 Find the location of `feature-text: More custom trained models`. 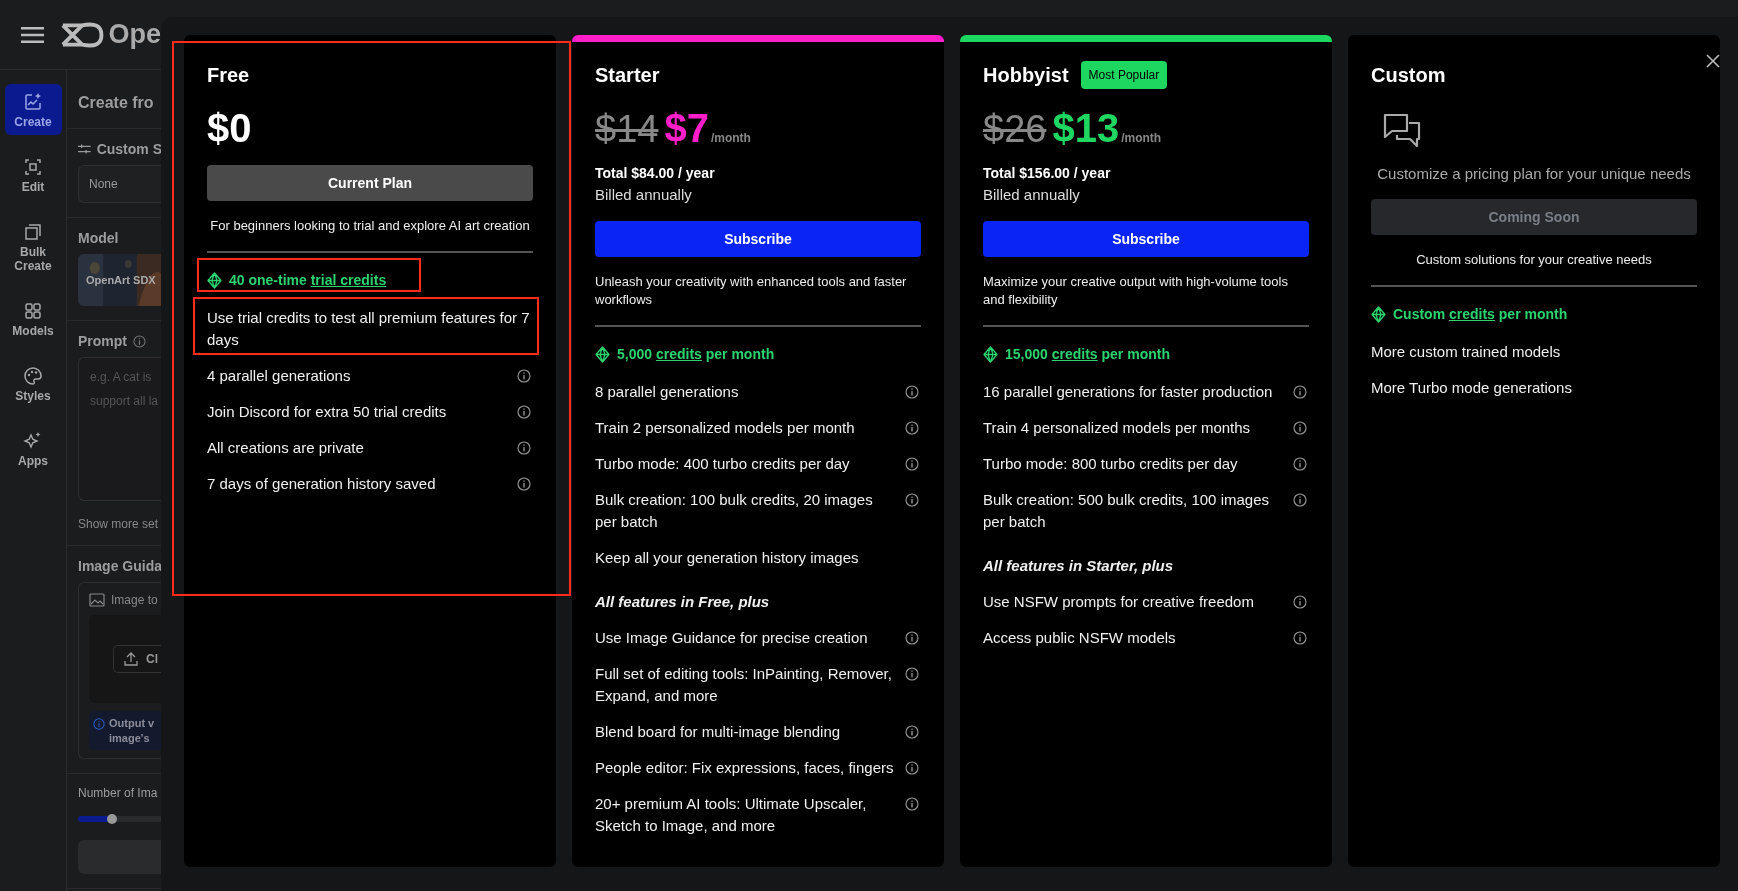

feature-text: More custom trained models is located at coordinates (1466, 352).